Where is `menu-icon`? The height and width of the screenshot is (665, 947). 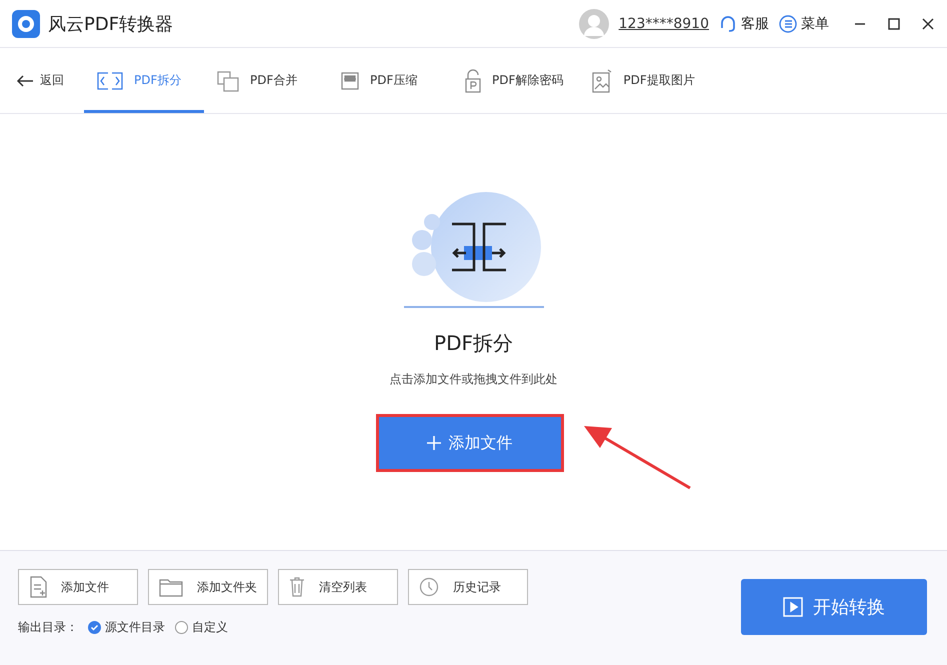
menu-icon is located at coordinates (788, 23).